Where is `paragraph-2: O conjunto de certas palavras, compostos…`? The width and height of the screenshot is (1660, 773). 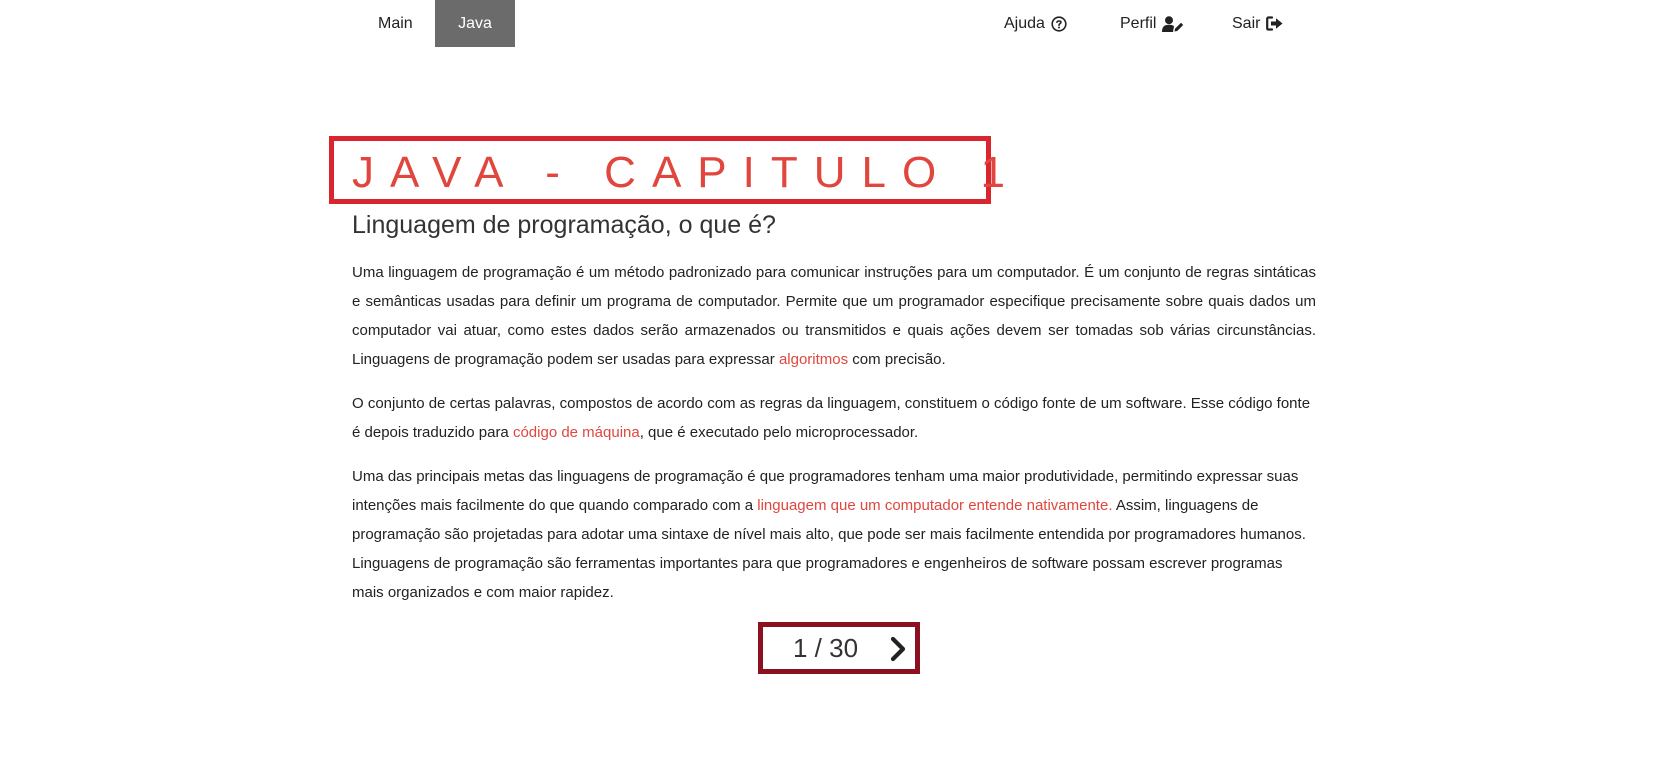 paragraph-2: O conjunto de certas palavras, compostos… is located at coordinates (834, 418).